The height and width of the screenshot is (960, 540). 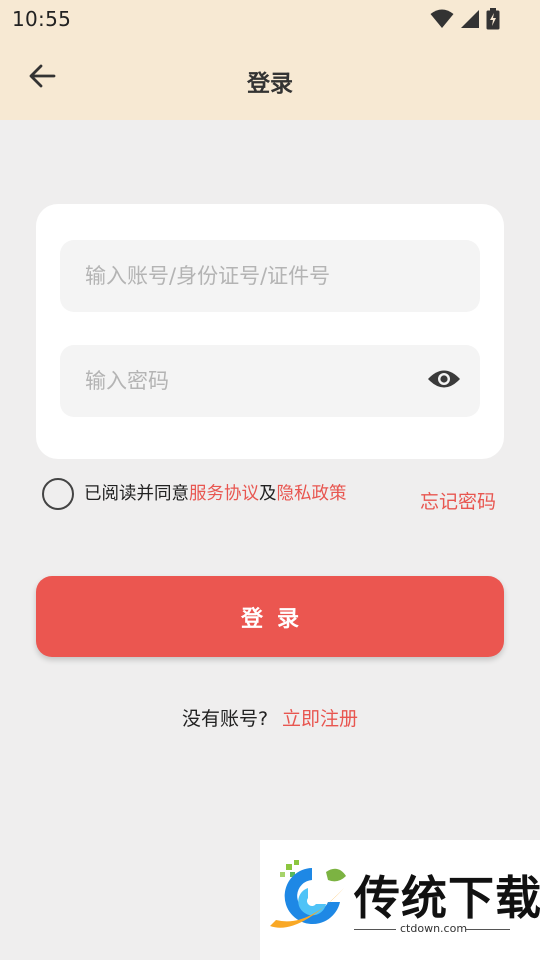 What do you see at coordinates (270, 19) in the screenshot?
I see `status-bar: 10:55` at bounding box center [270, 19].